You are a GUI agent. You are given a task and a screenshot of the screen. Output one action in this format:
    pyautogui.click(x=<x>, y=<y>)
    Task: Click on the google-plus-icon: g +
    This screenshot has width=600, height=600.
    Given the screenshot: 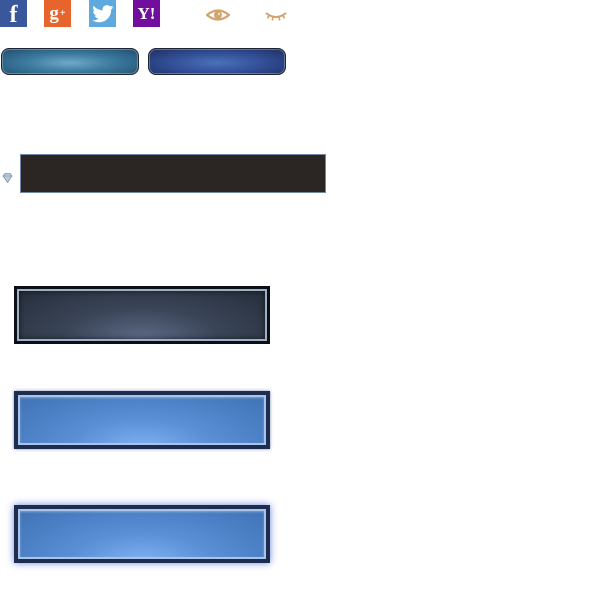 What is the action you would take?
    pyautogui.click(x=57, y=13)
    